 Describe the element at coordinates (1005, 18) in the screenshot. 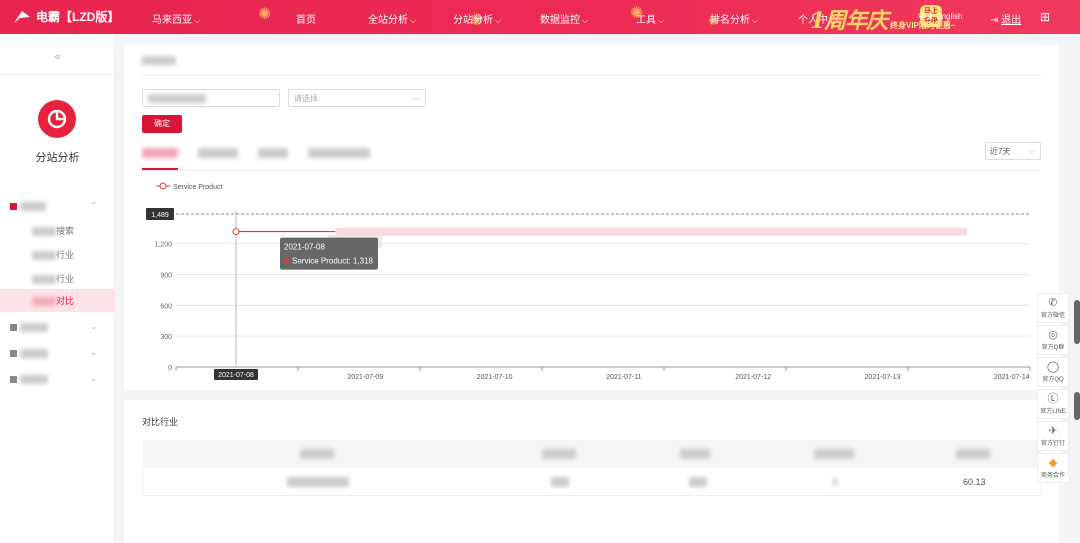

I see `logout-button: ⇥ 退出` at that location.